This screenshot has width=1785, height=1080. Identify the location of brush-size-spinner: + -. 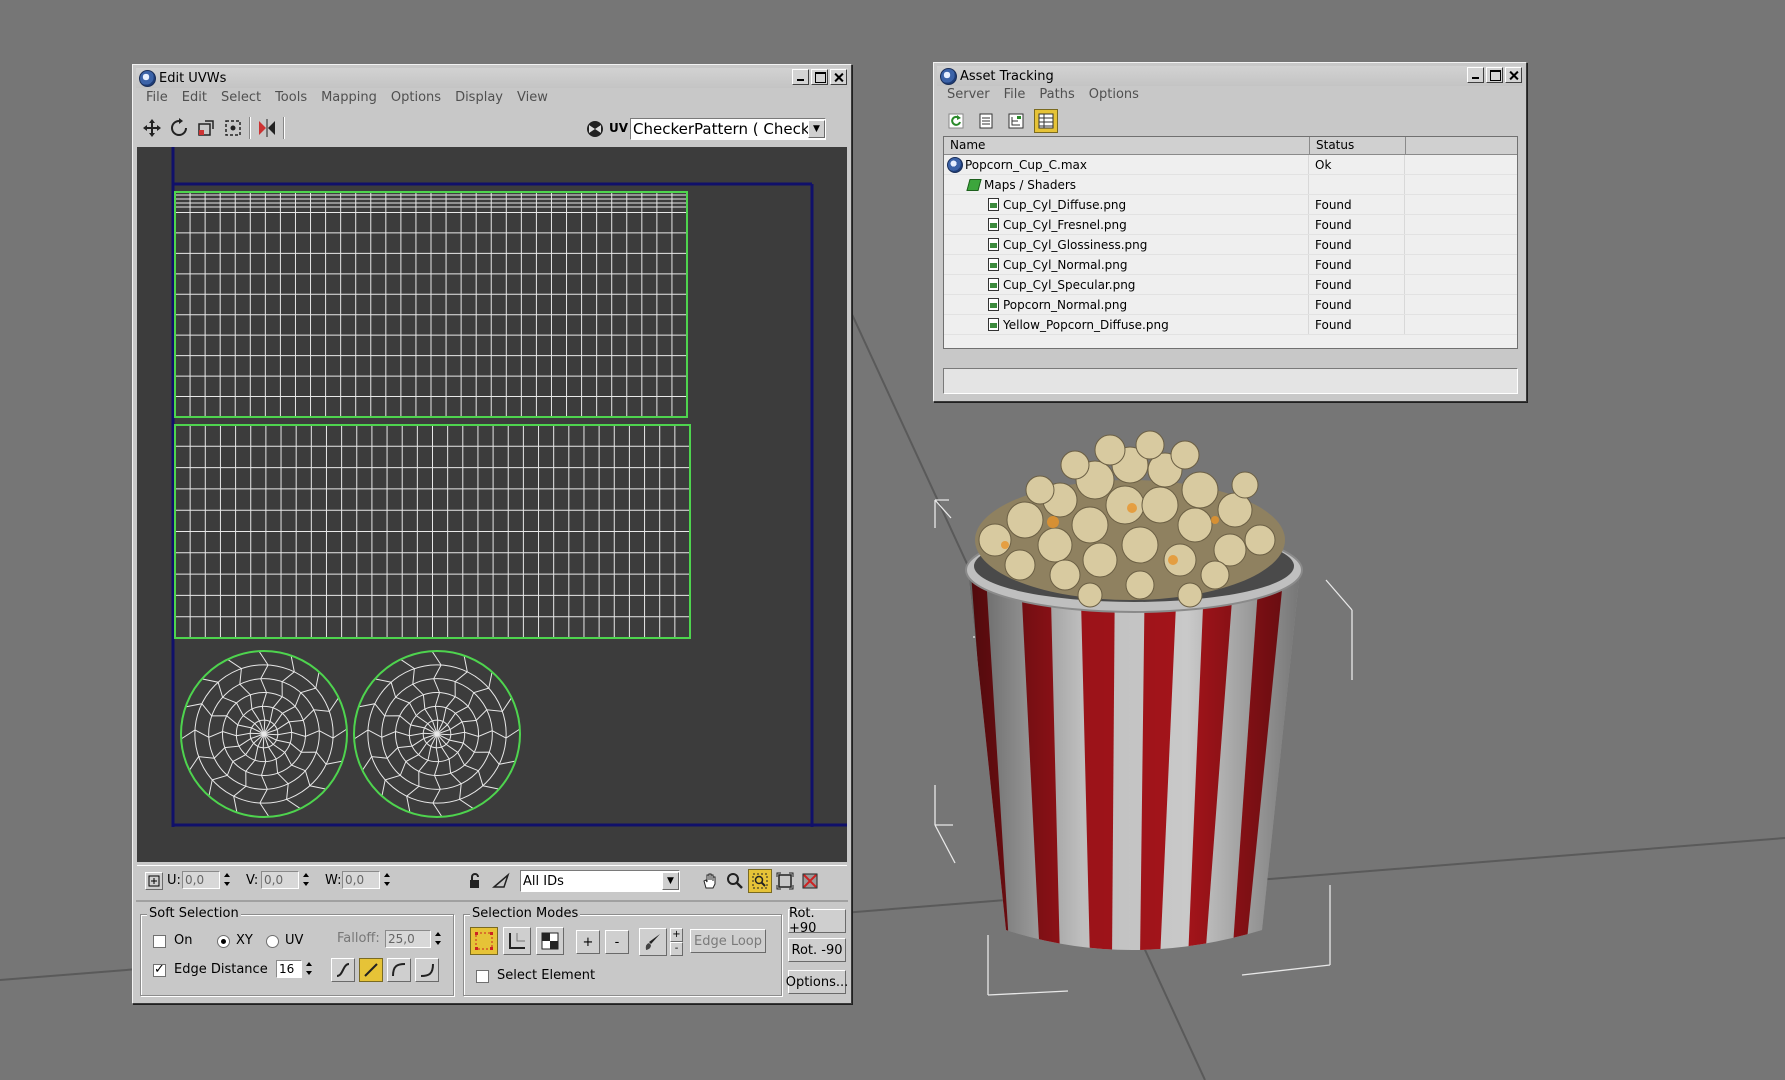
(676, 942).